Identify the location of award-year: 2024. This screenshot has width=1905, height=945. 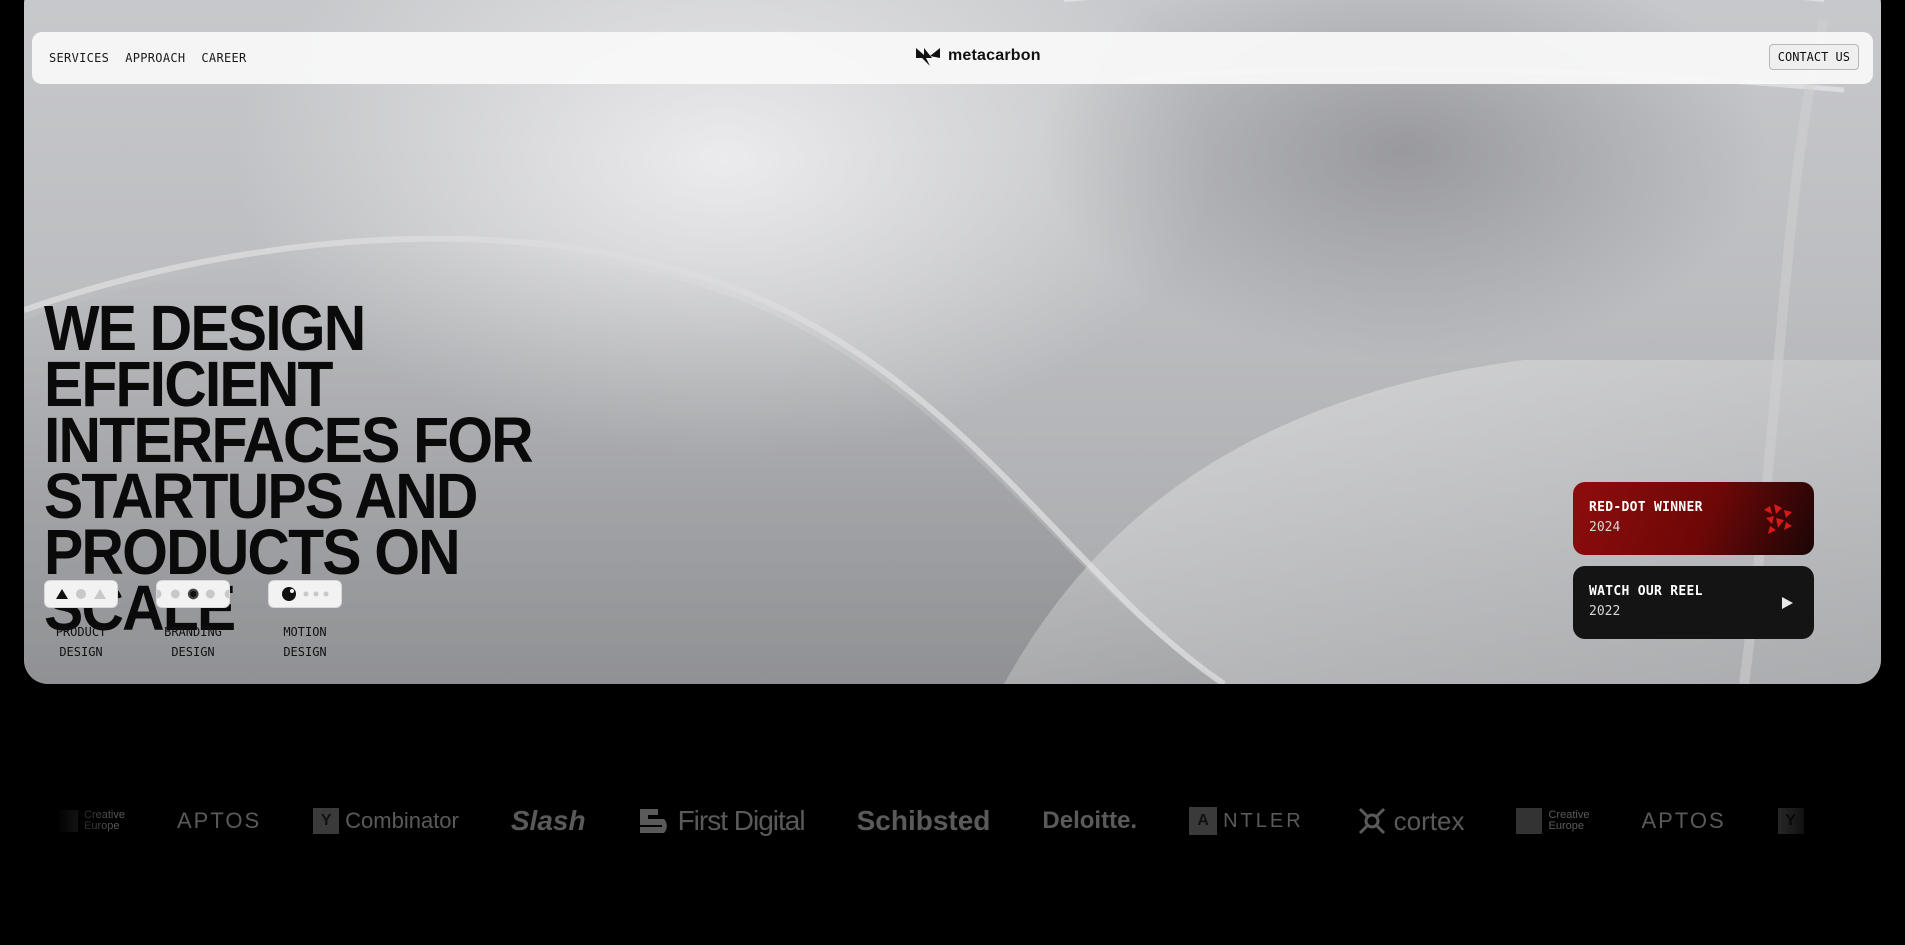
(1605, 527).